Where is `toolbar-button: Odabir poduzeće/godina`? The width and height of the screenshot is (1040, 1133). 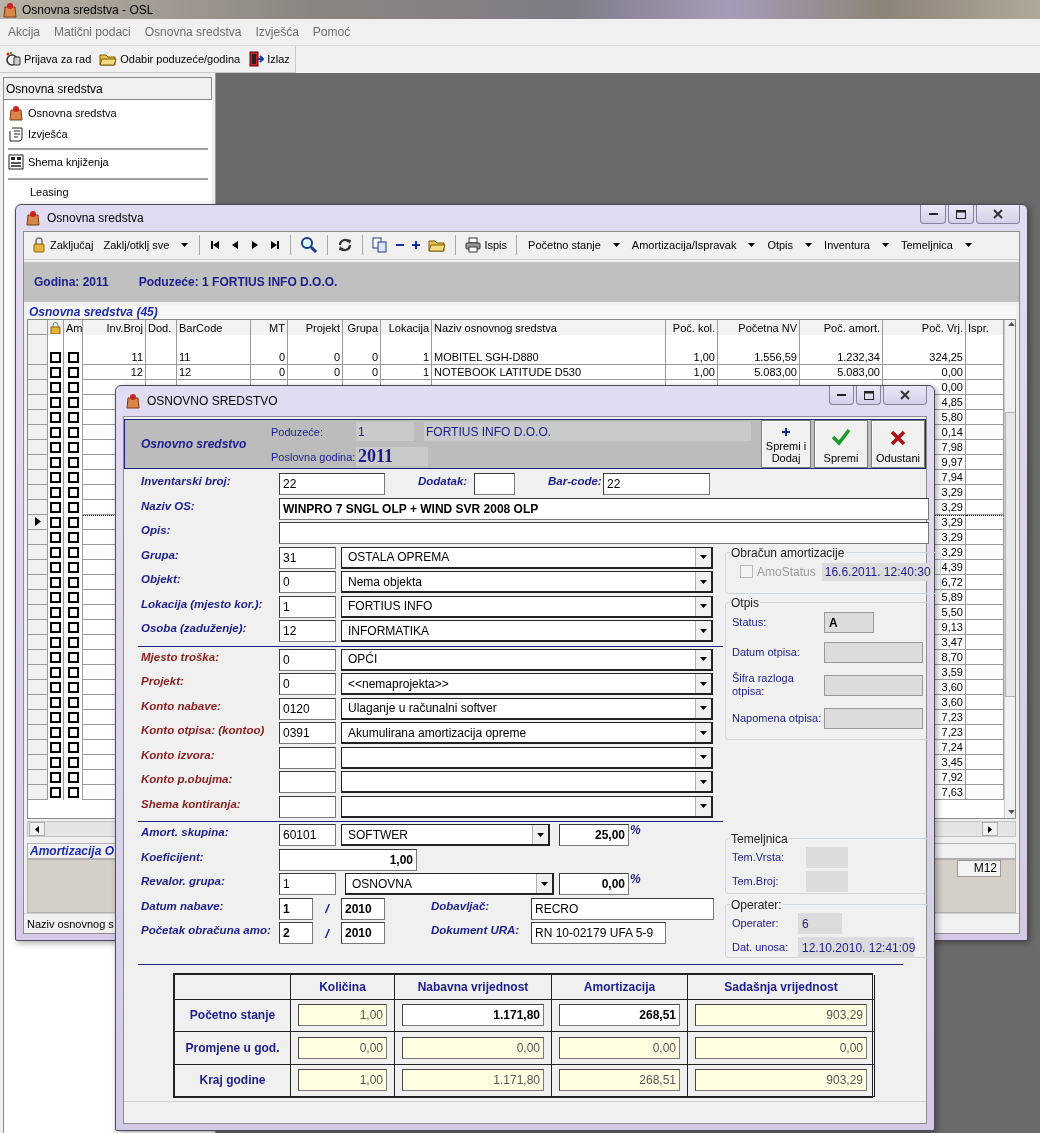 toolbar-button: Odabir poduzeće/godina is located at coordinates (170, 59).